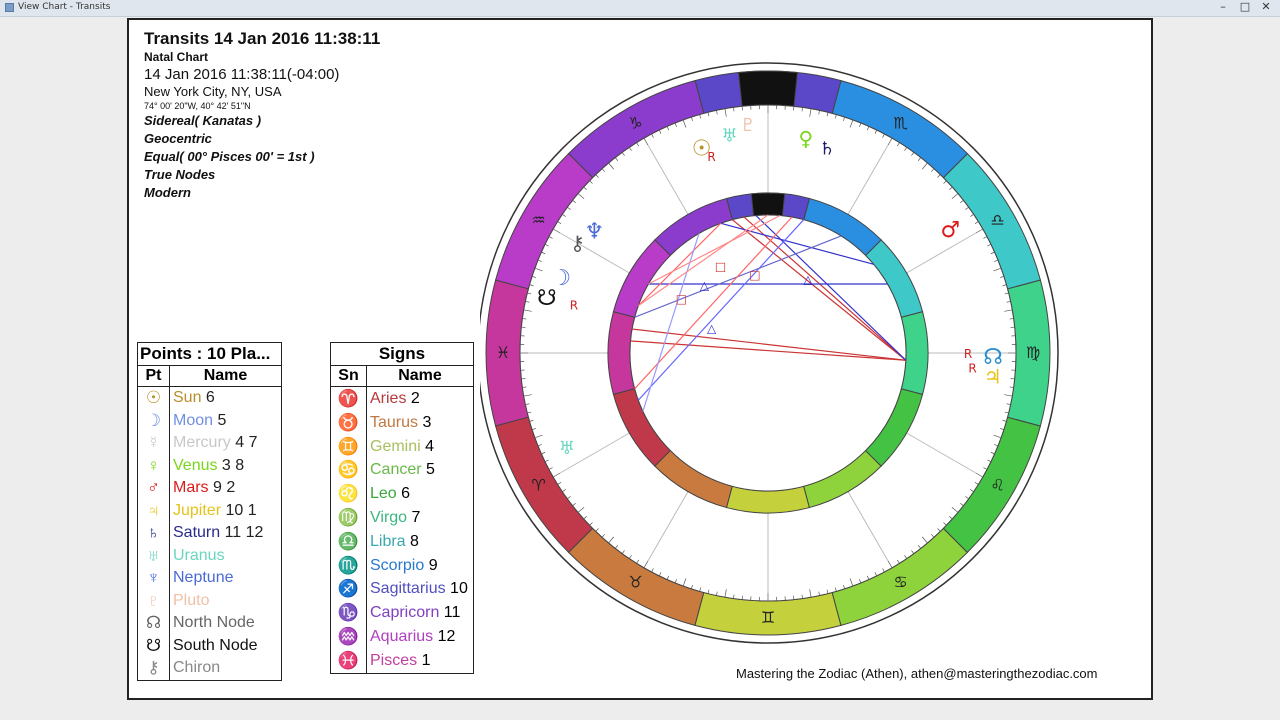  I want to click on point-name: Uranus, so click(199, 555).